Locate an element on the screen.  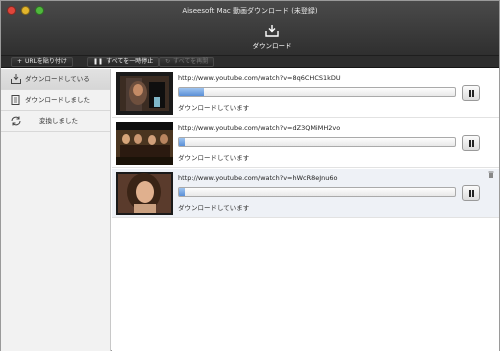
document-icon is located at coordinates (15, 100).